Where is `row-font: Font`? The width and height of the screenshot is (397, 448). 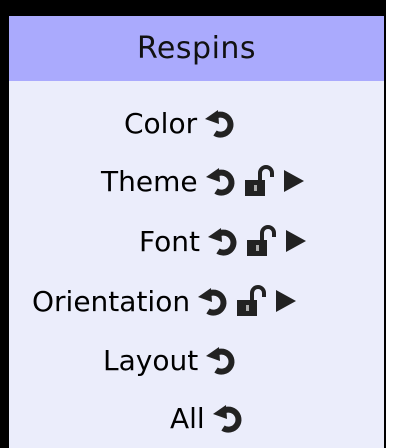 row-font: Font is located at coordinates (223, 241).